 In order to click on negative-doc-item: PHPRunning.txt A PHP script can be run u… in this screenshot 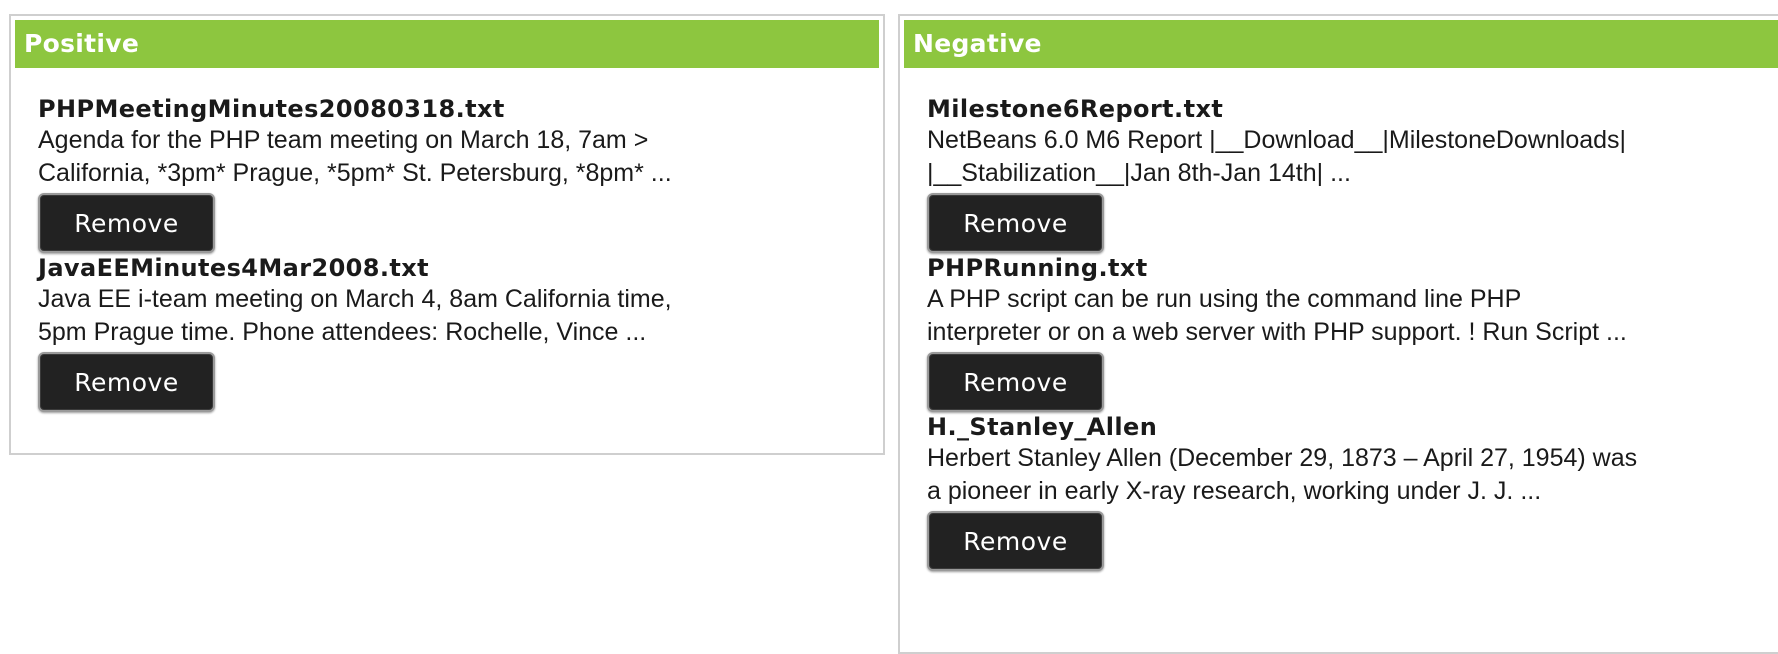, I will do `click(1352, 332)`.